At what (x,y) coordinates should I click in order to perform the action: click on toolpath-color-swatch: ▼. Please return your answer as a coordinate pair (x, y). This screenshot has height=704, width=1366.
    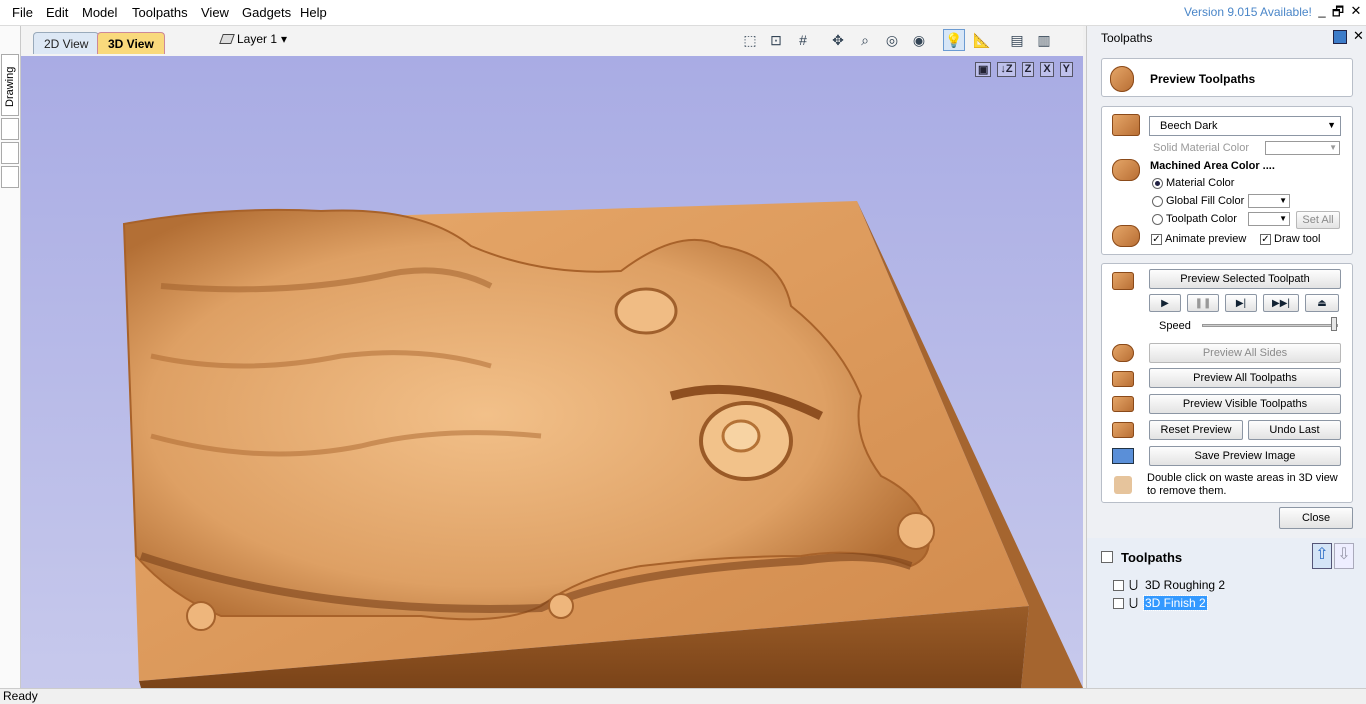
    Looking at the image, I should click on (1269, 219).